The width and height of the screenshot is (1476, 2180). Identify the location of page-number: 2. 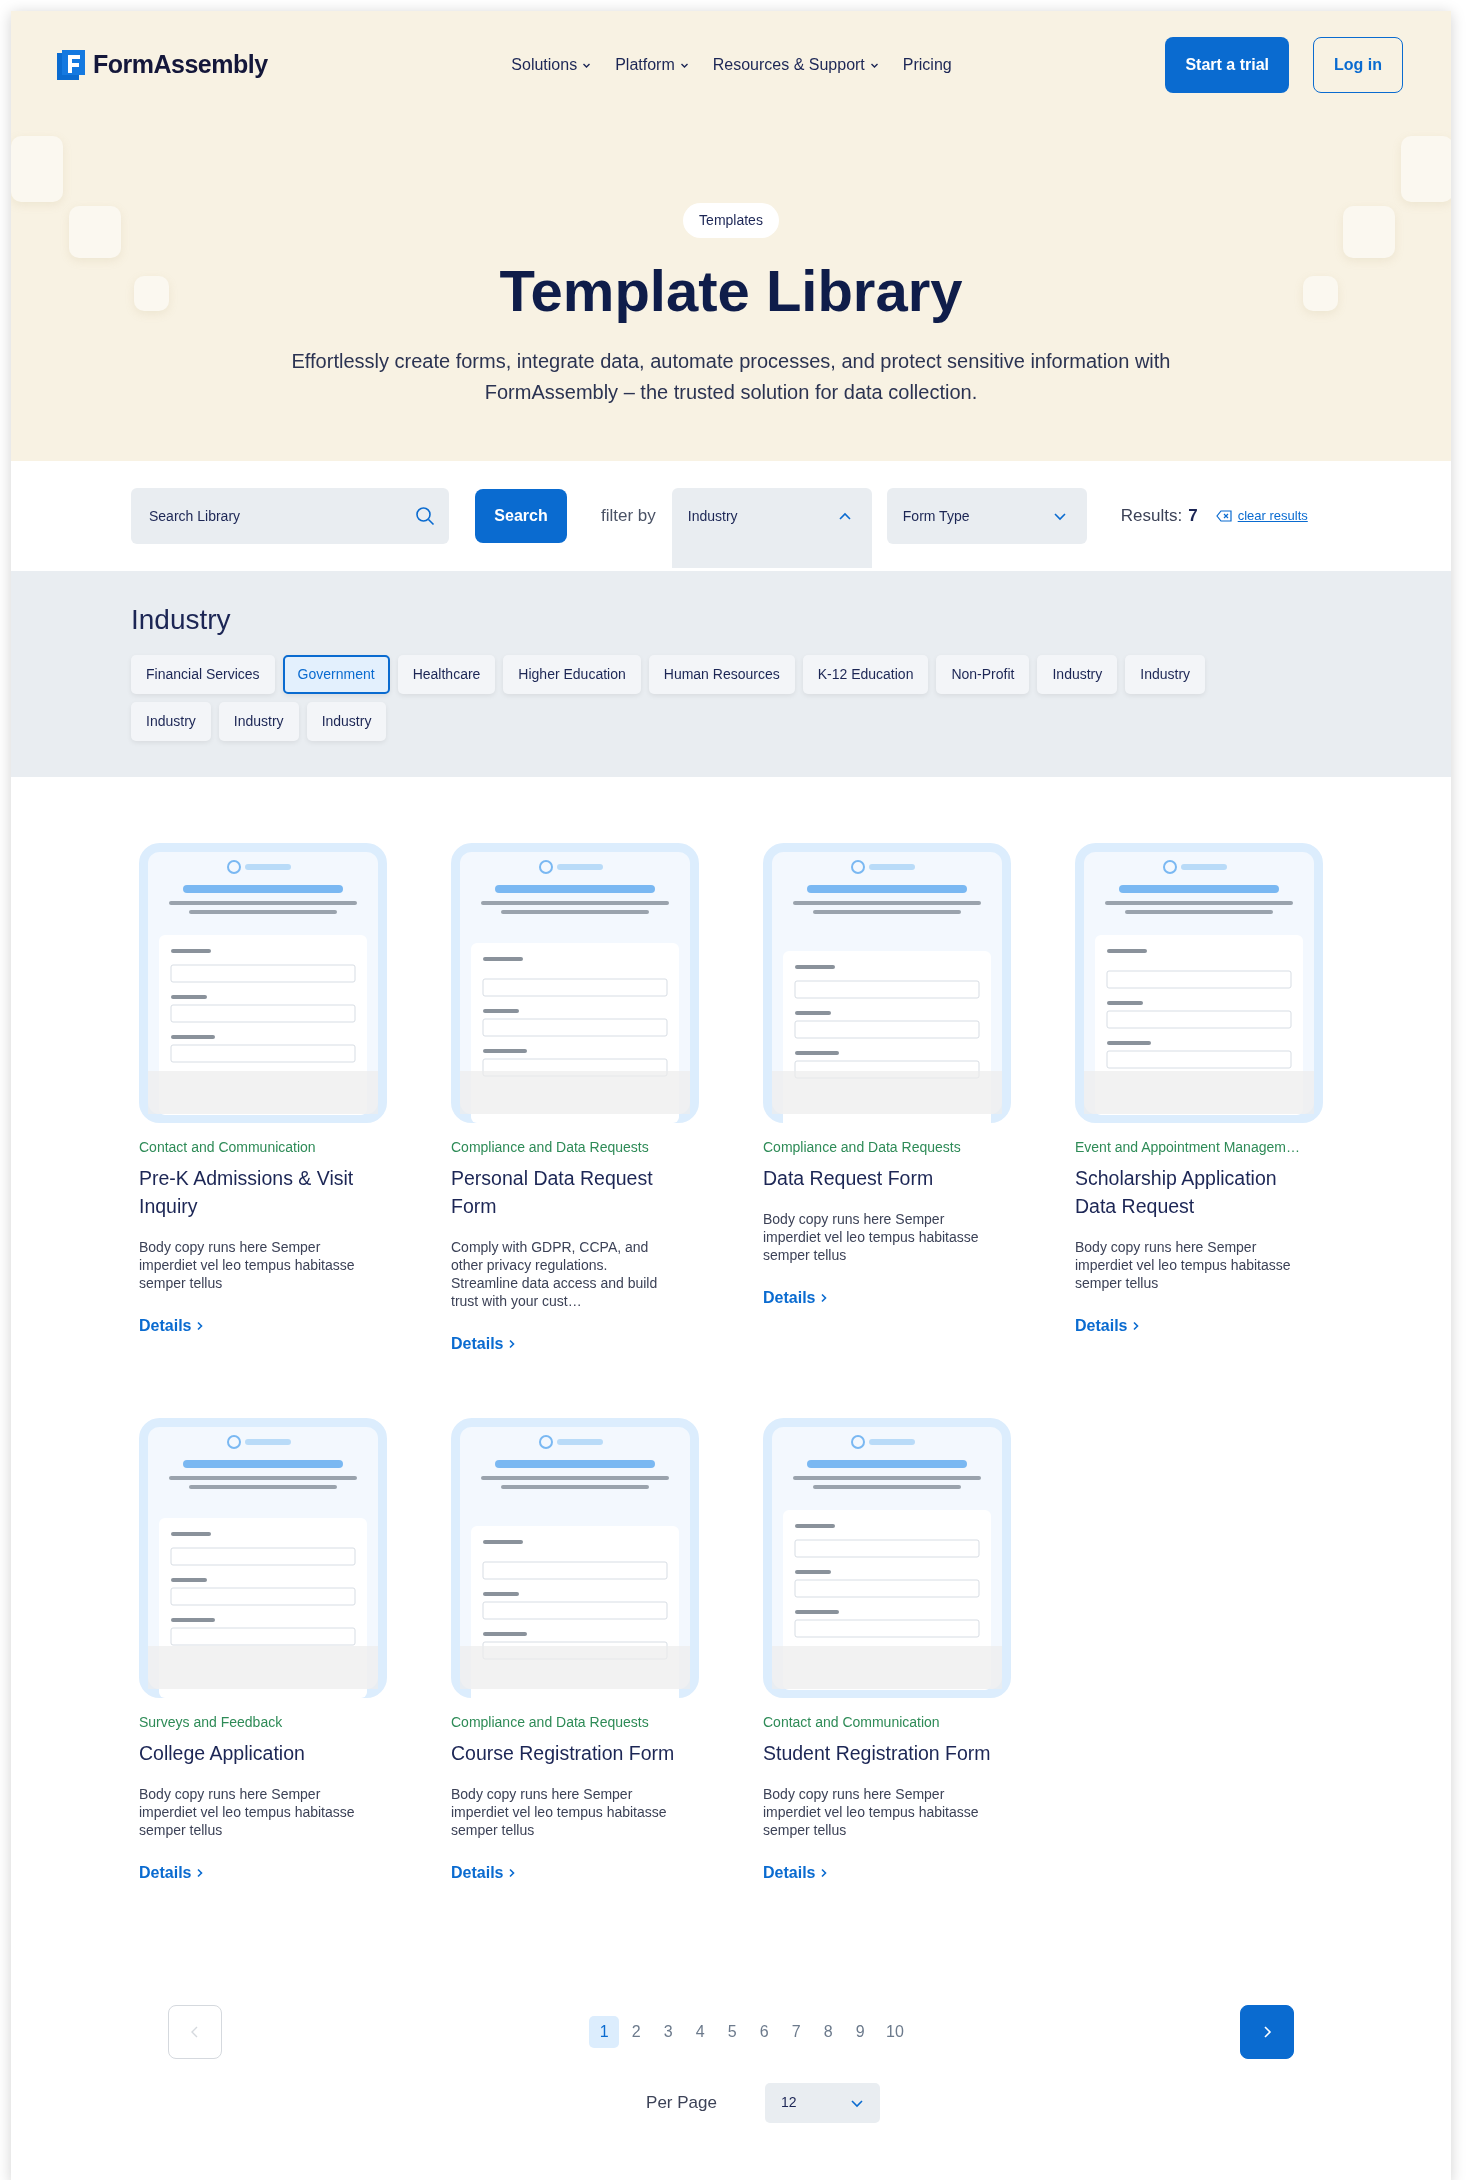
(636, 2031).